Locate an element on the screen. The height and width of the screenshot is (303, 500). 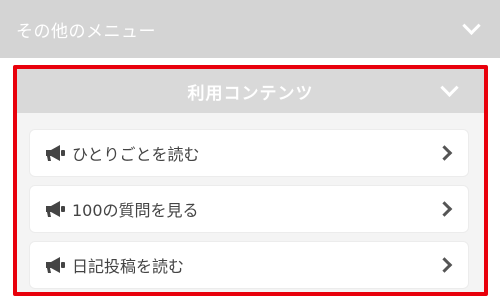
content-panel-header: 利用コンテンツ is located at coordinates (250, 91).